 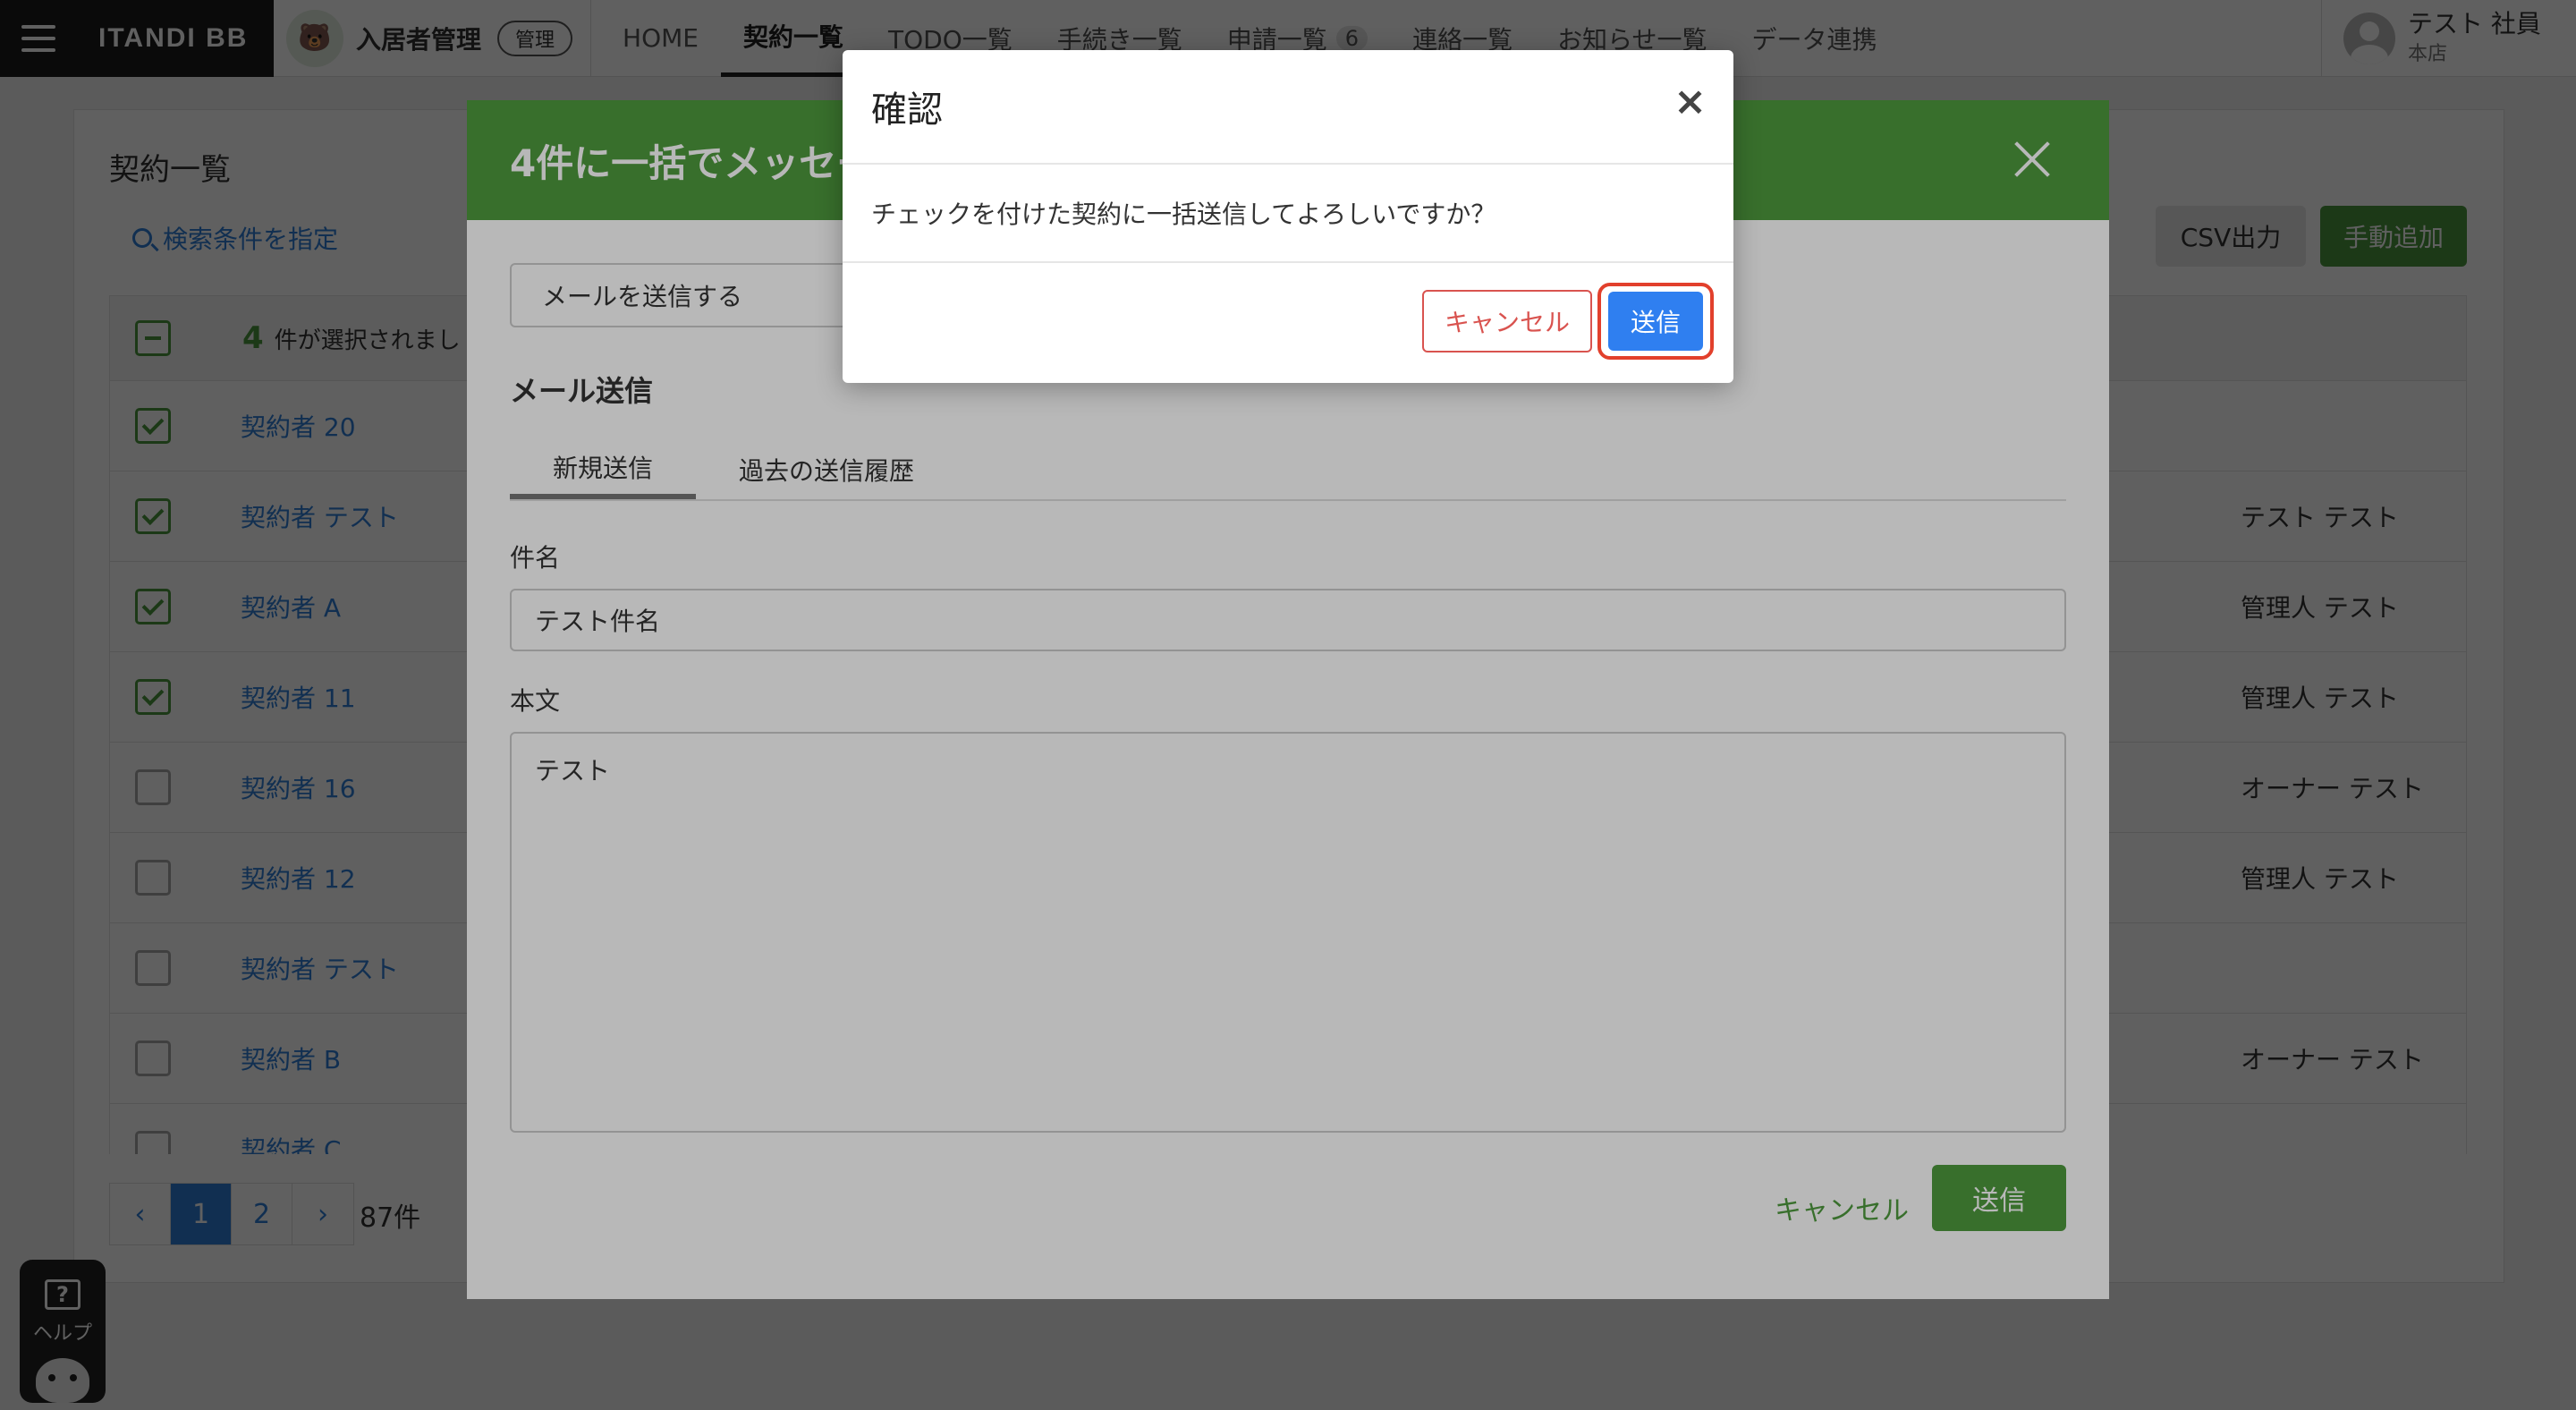 I want to click on close-icon: ×, so click(x=1690, y=102).